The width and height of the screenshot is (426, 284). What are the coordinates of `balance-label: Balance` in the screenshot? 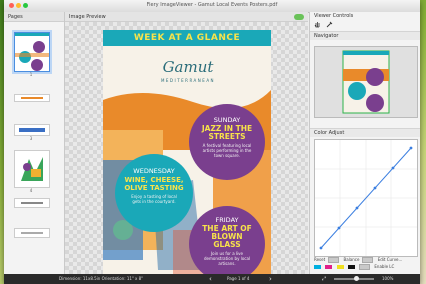 It's located at (351, 259).